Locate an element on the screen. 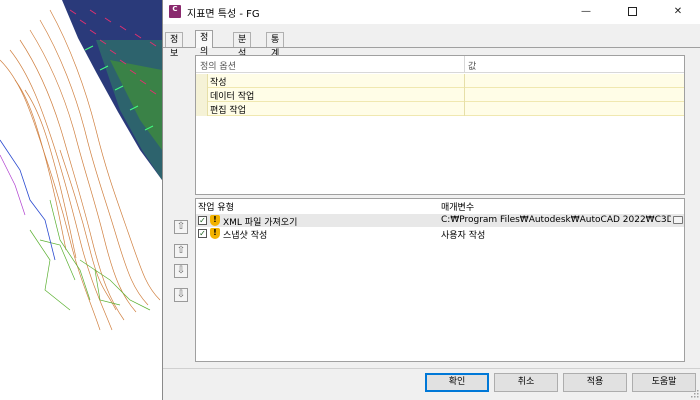 The height and width of the screenshot is (400, 700). operation-name: 스냅샷 작성 is located at coordinates (245, 236).